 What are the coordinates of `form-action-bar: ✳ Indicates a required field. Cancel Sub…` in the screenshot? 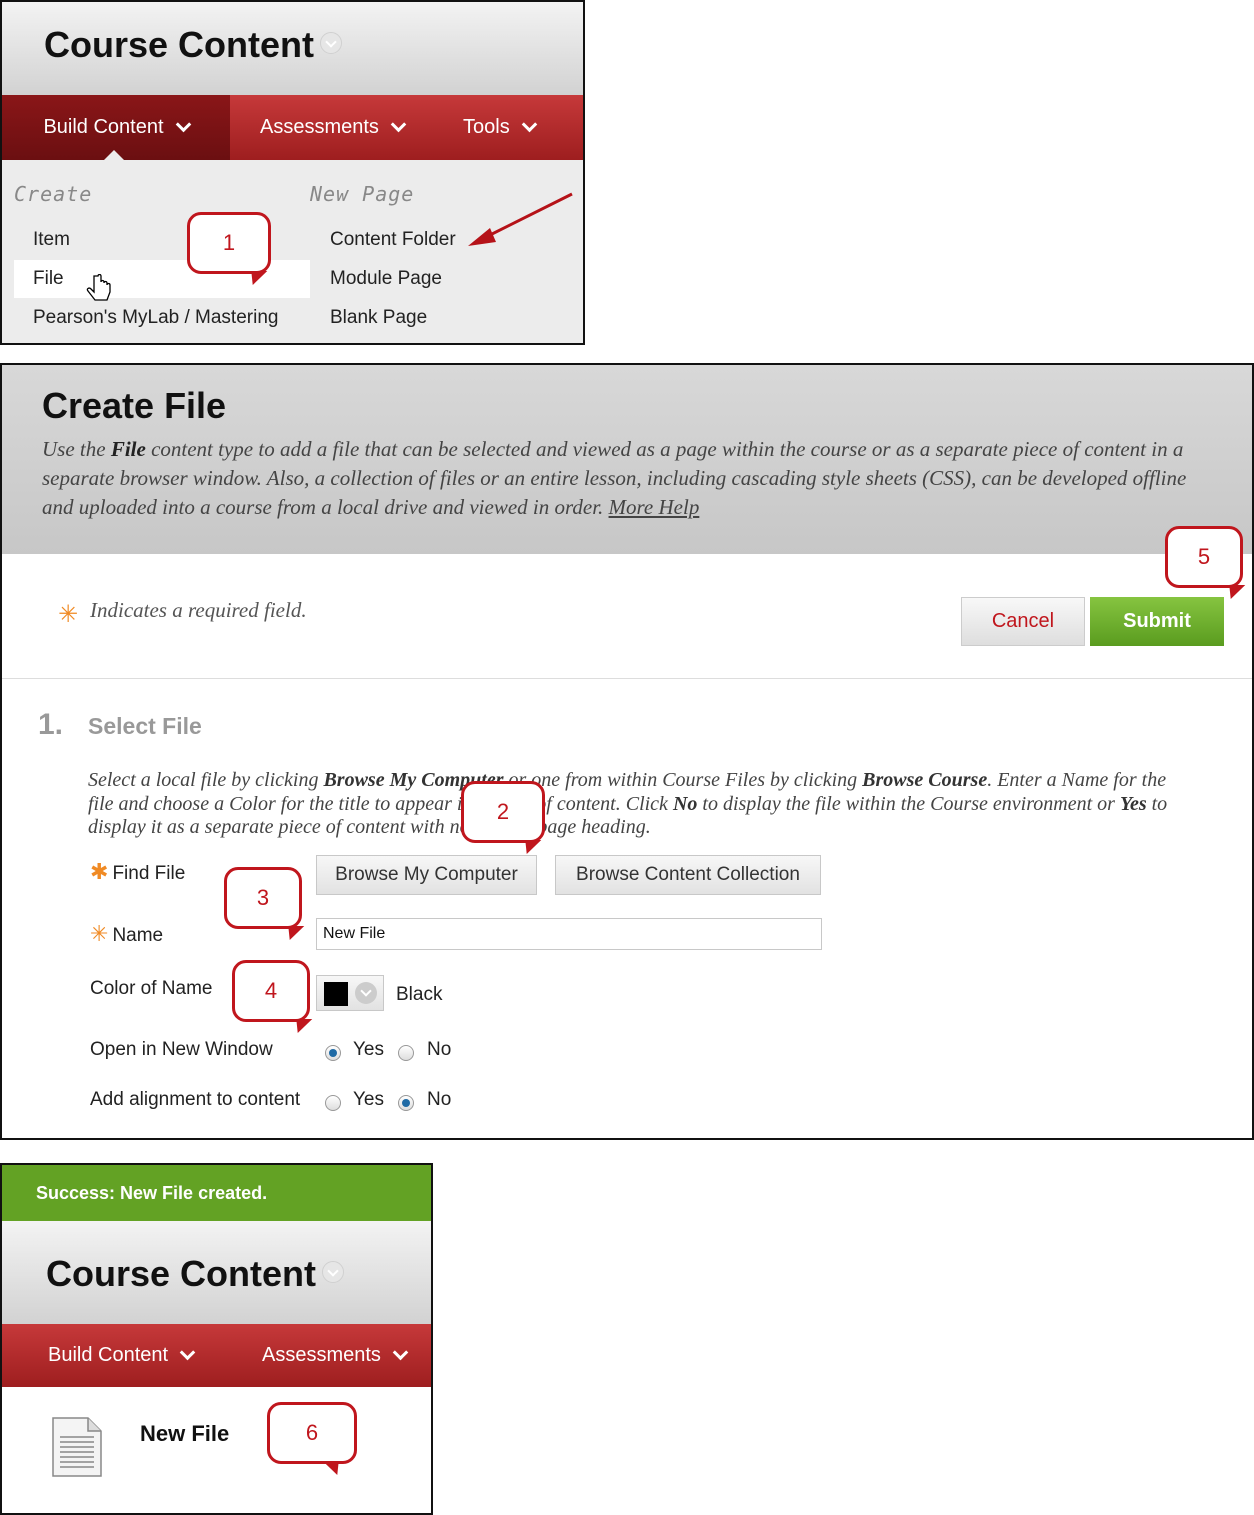 It's located at (627, 616).